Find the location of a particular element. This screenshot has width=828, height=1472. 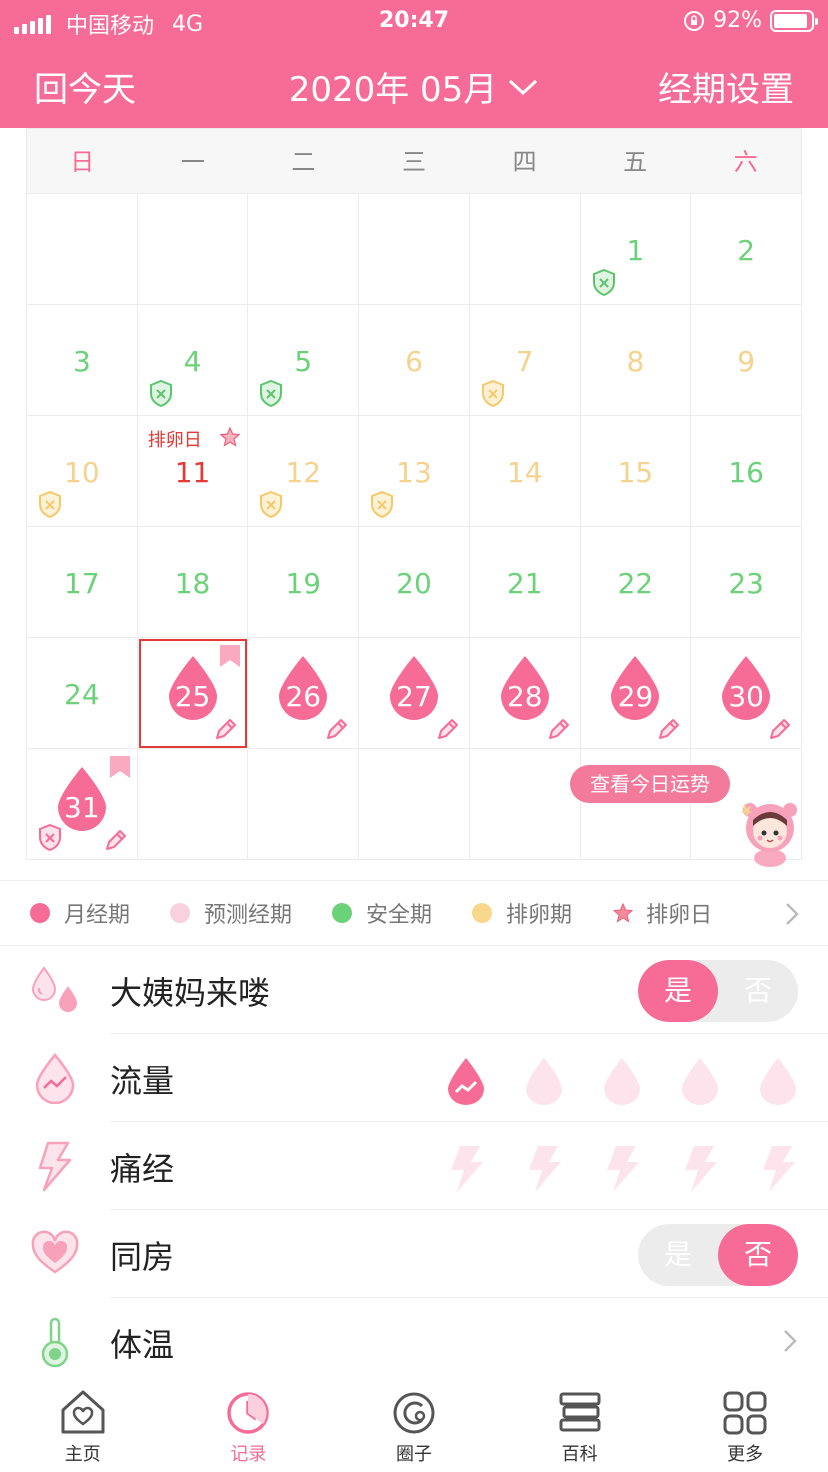

day-number: 29 is located at coordinates (635, 696).